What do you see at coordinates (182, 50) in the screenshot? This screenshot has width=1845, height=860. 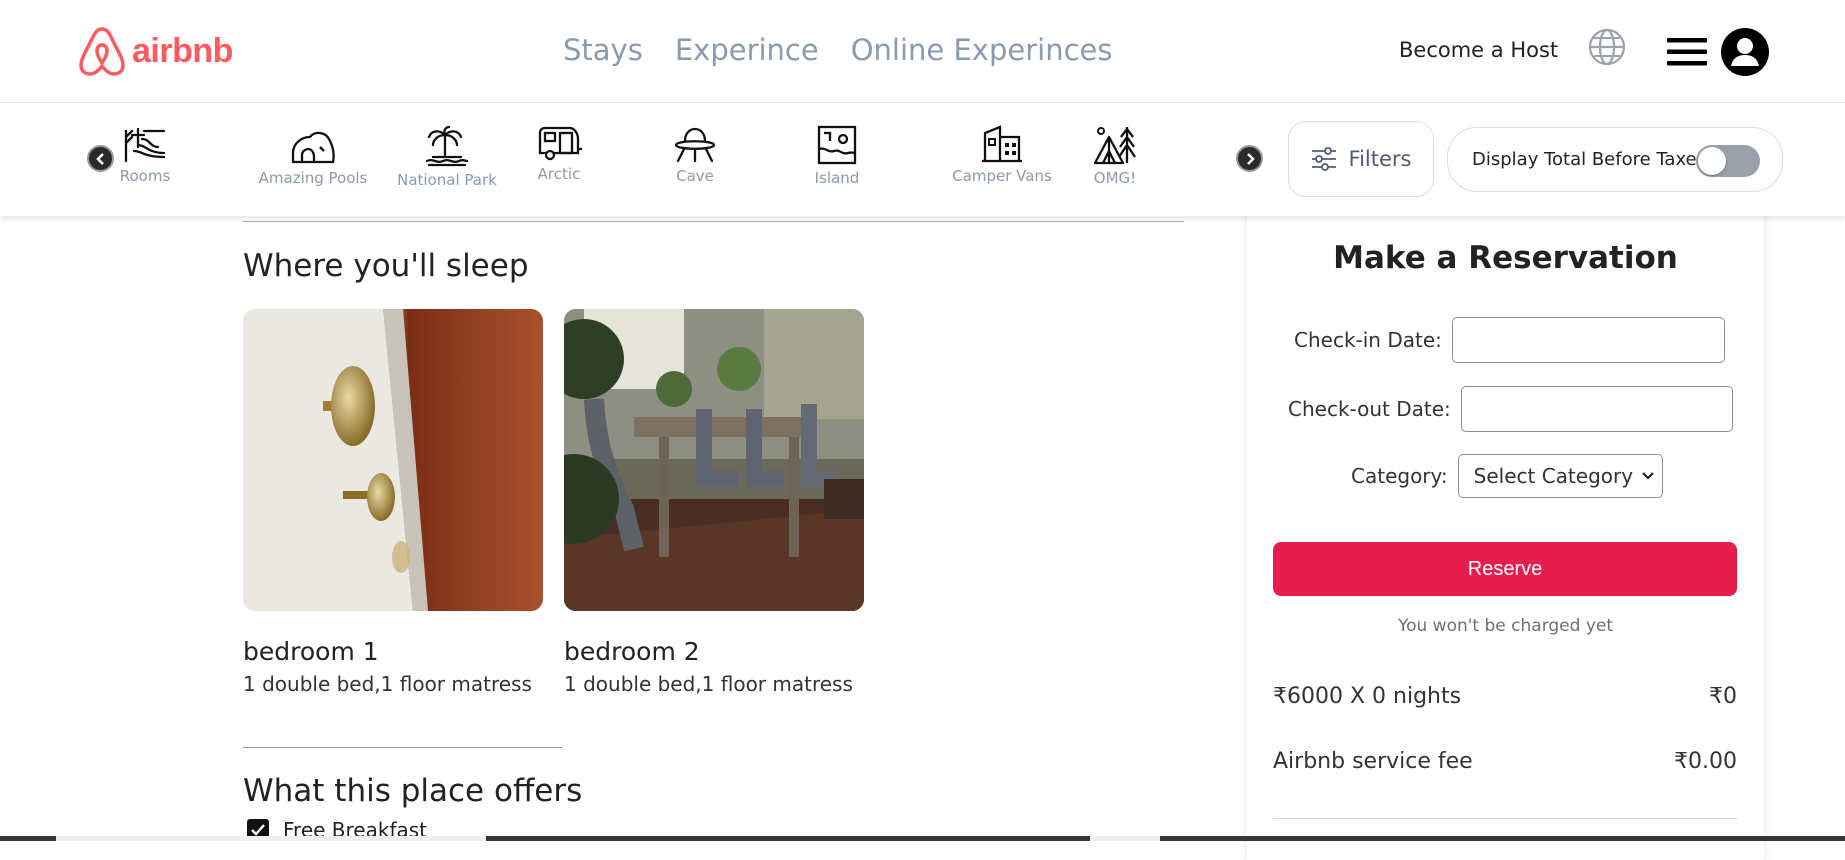 I see `logo-text: airbnb` at bounding box center [182, 50].